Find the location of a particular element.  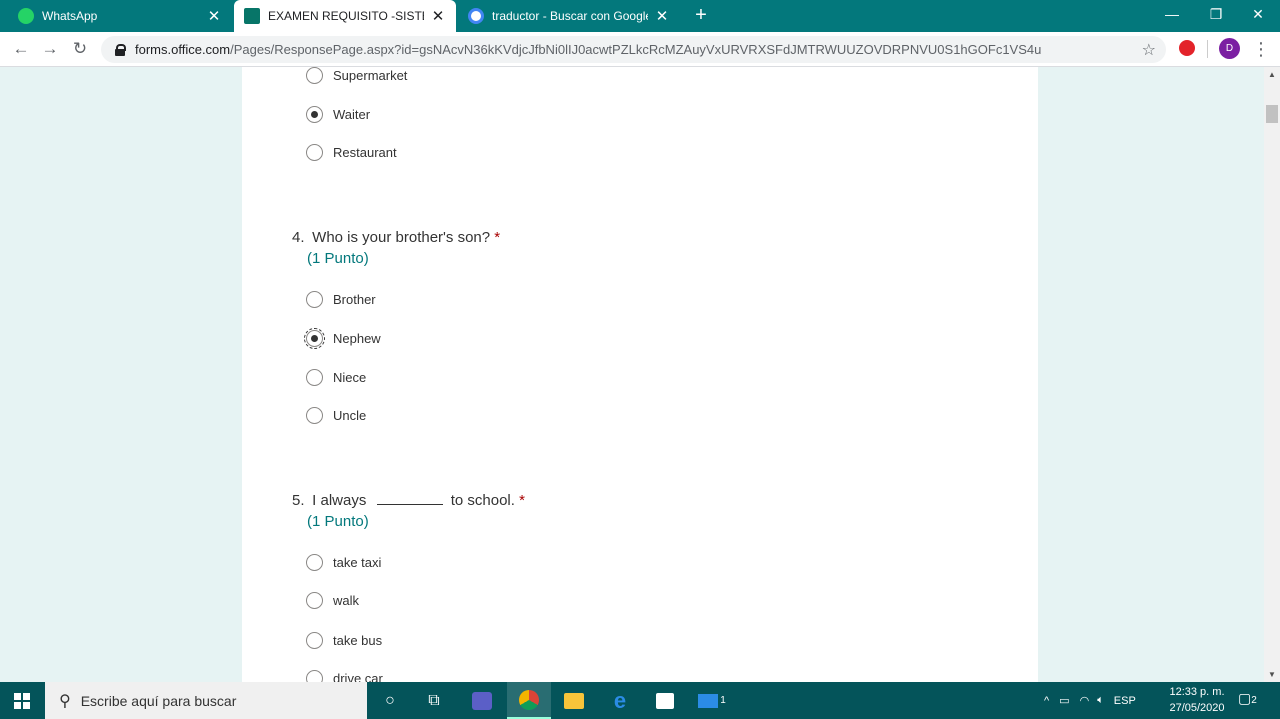

system-tray: ^ ▭ ◠ 🔈︎ ESP is located at coordinates (1090, 700).